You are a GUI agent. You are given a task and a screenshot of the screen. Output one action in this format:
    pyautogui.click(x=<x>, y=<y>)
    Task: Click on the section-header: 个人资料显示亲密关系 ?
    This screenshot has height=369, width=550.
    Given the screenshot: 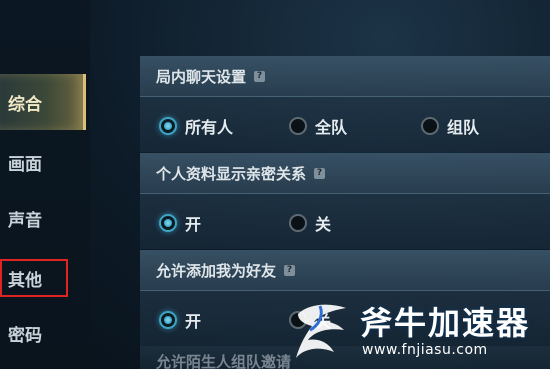 What is the action you would take?
    pyautogui.click(x=345, y=173)
    